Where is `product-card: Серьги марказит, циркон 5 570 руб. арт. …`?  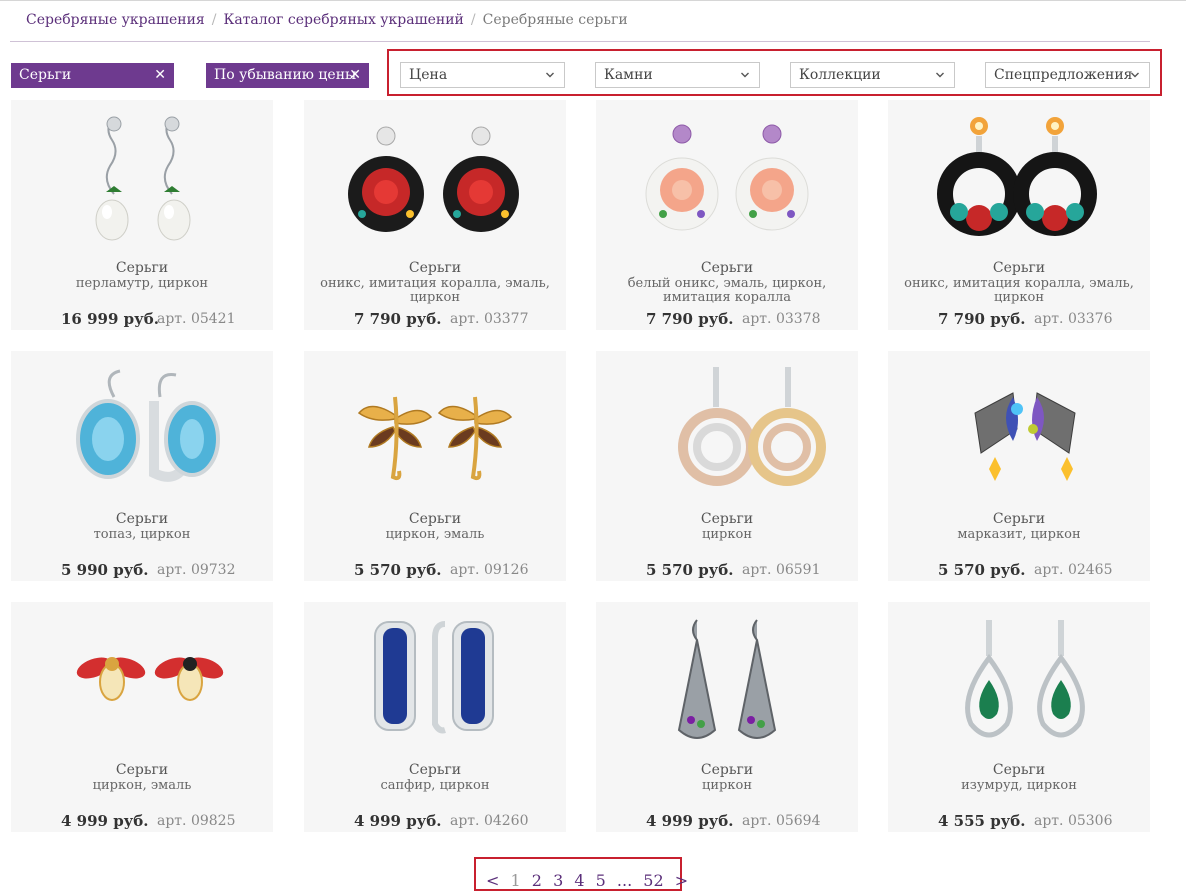 product-card: Серьги марказит, циркон 5 570 руб. арт. … is located at coordinates (1019, 466).